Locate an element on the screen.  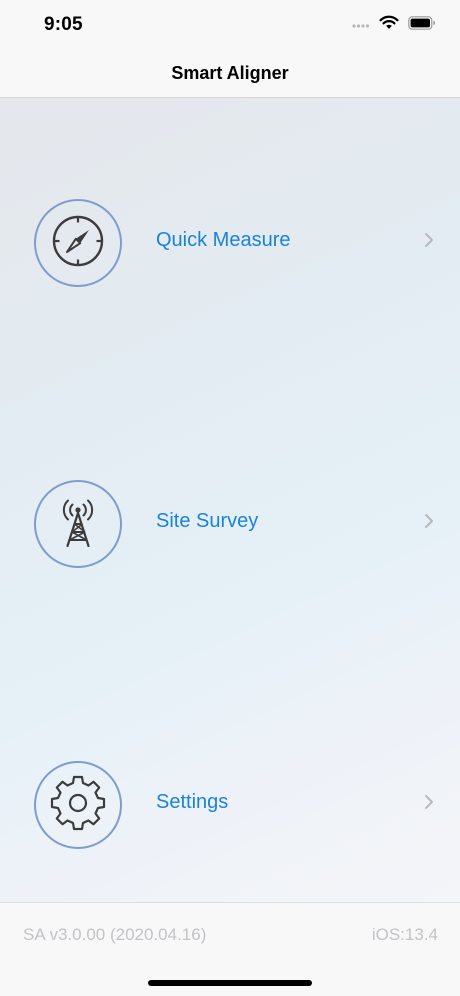
site-survey-icon-ring is located at coordinates (78, 524).